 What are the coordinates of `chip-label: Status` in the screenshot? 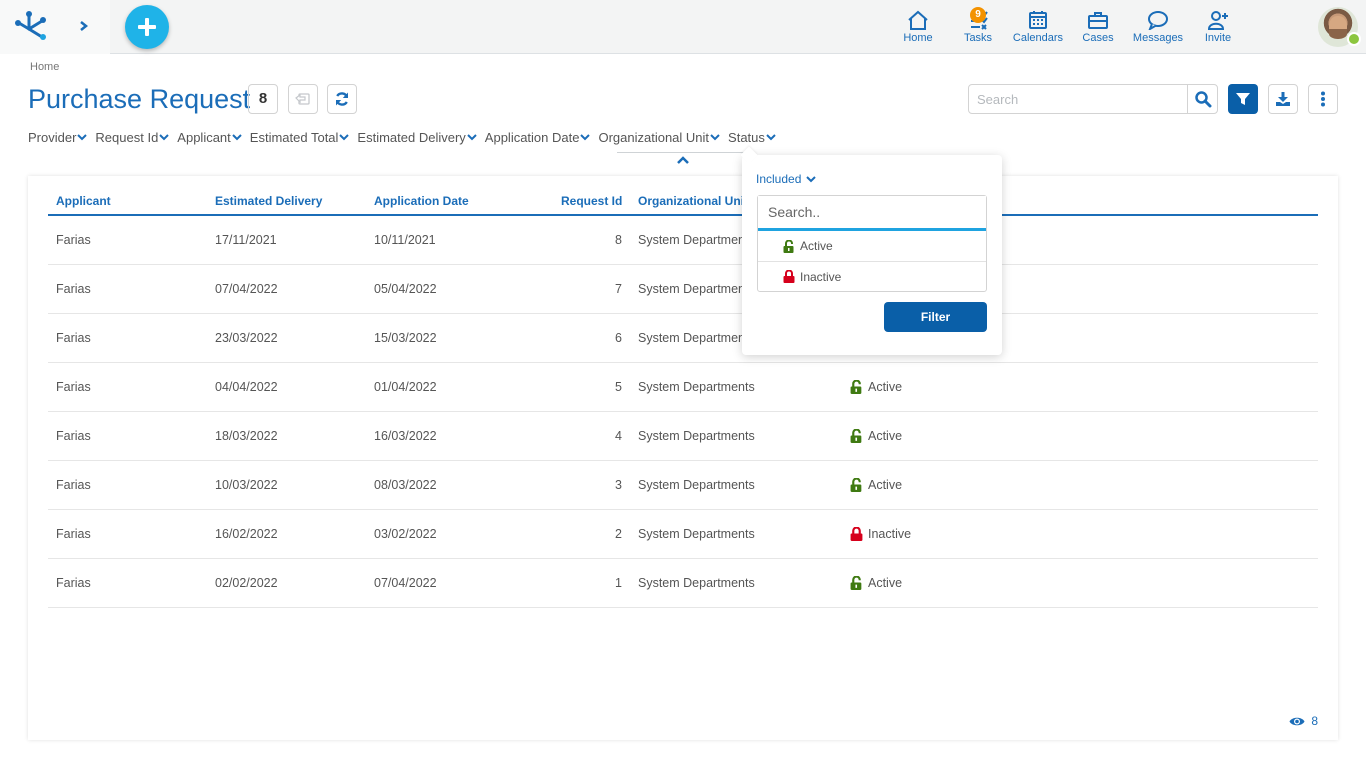 It's located at (746, 137).